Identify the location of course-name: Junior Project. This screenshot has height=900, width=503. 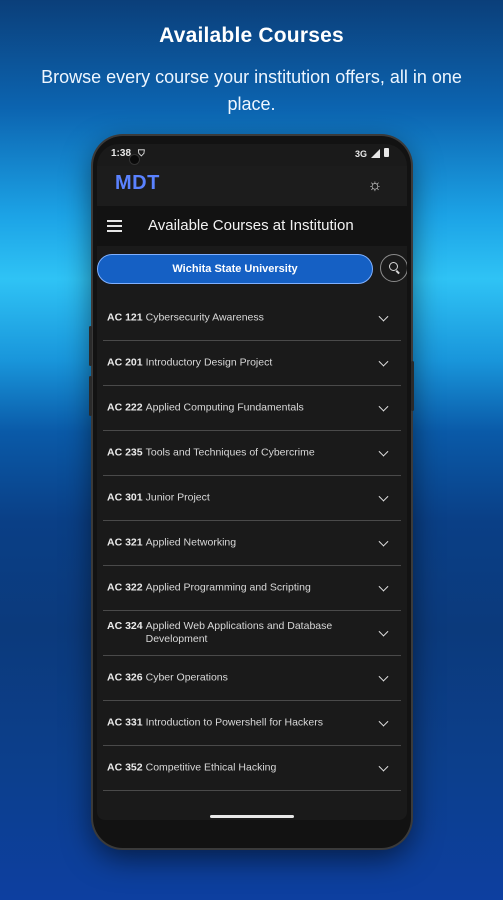
(177, 497).